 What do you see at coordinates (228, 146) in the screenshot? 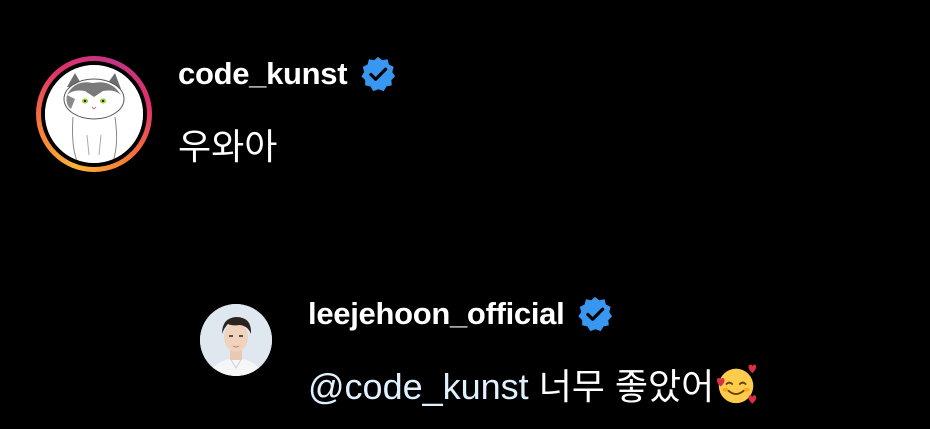
I see `comment-text: 우와아` at bounding box center [228, 146].